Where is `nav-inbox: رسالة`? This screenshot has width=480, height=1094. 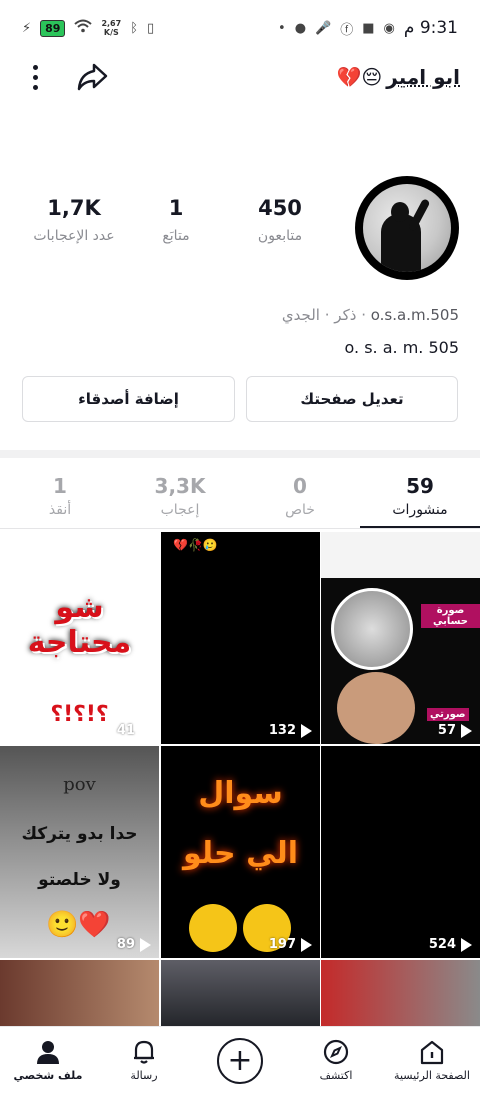 nav-inbox: رسالة is located at coordinates (144, 1060).